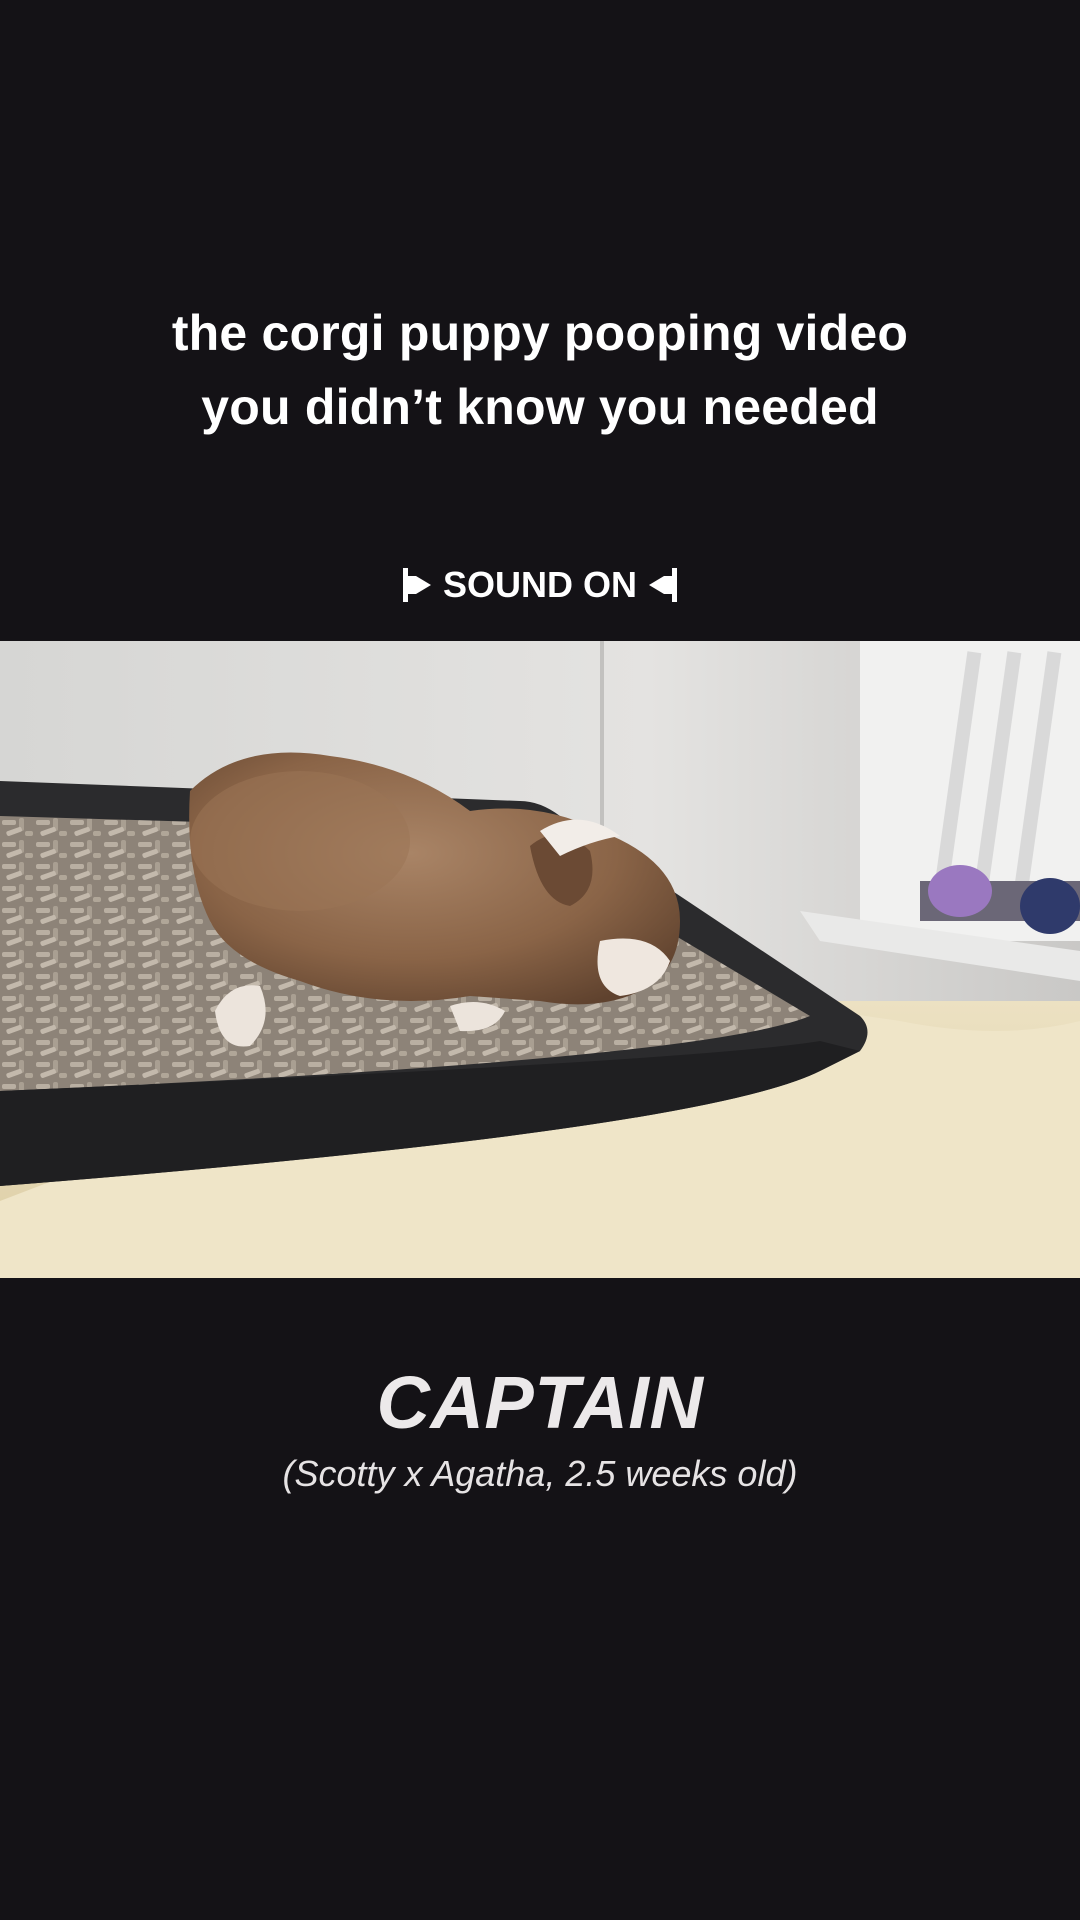 Image resolution: width=1080 pixels, height=1920 pixels. I want to click on puppy-name: CAPTAIN, so click(540, 1402).